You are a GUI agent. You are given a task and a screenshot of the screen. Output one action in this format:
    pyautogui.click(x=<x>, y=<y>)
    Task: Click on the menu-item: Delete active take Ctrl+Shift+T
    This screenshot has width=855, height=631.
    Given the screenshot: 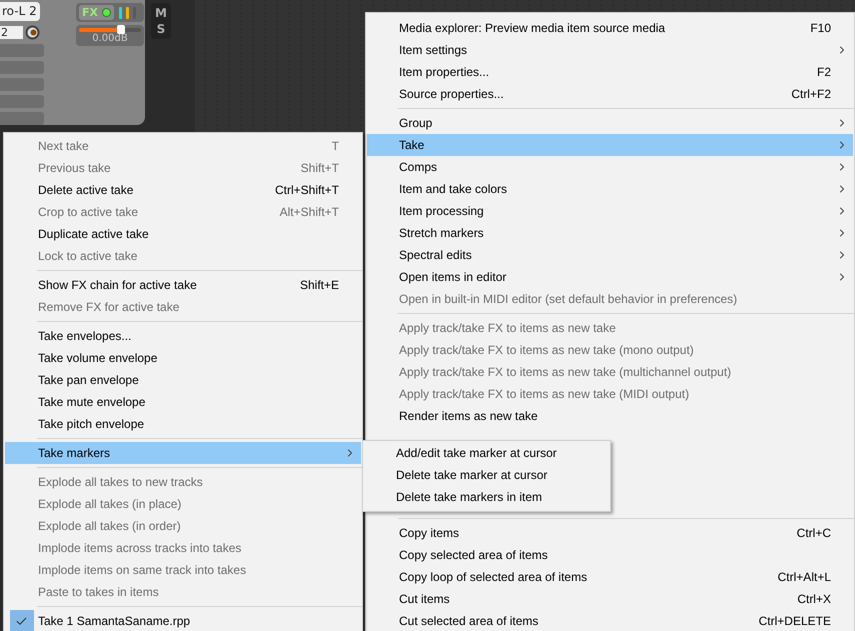 What is the action you would take?
    pyautogui.click(x=183, y=190)
    